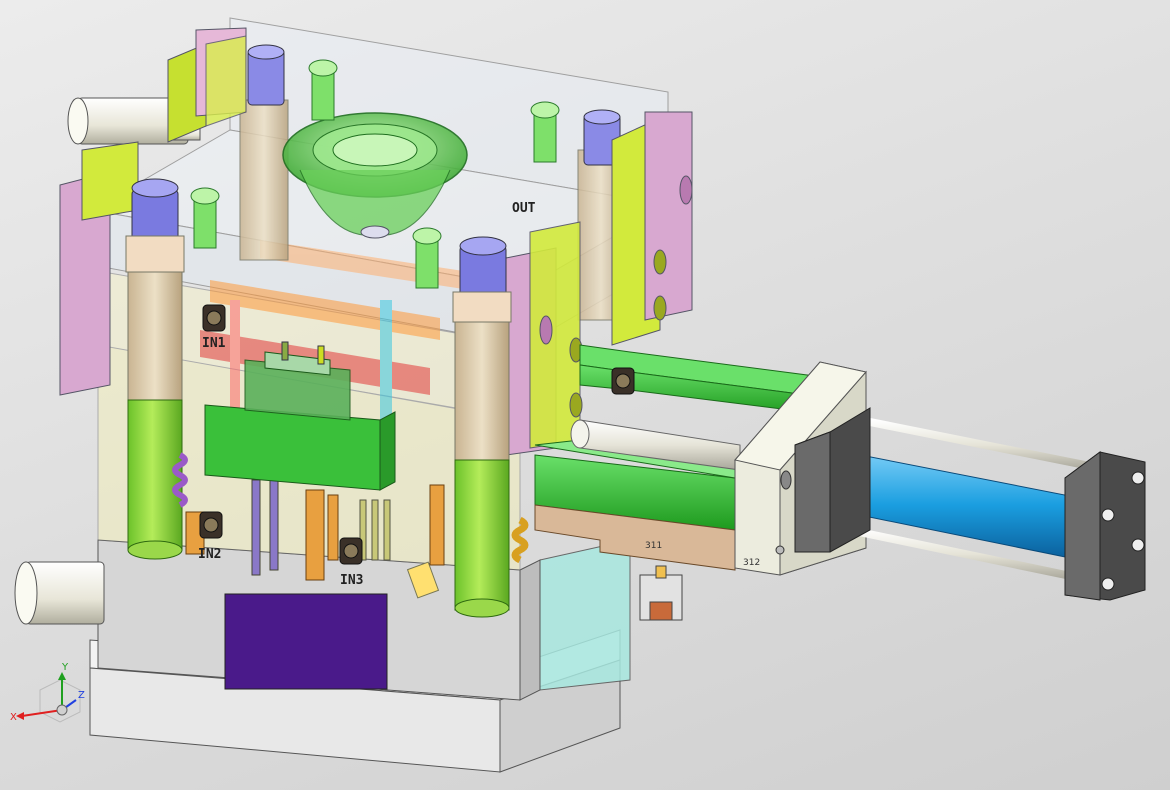 The image size is (1170, 790). I want to click on triad-x-label: X, so click(13, 717).